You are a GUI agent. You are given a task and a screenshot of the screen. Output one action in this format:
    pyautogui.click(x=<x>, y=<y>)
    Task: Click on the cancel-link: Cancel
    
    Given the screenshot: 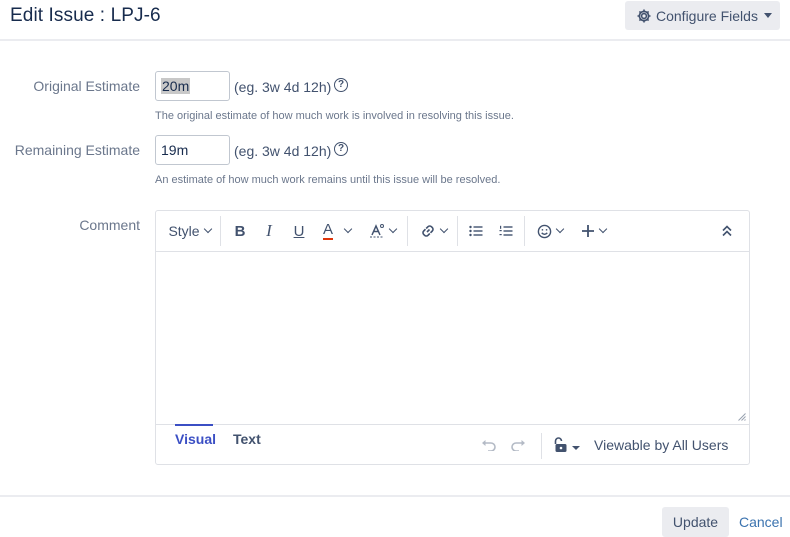 What is the action you would take?
    pyautogui.click(x=761, y=522)
    